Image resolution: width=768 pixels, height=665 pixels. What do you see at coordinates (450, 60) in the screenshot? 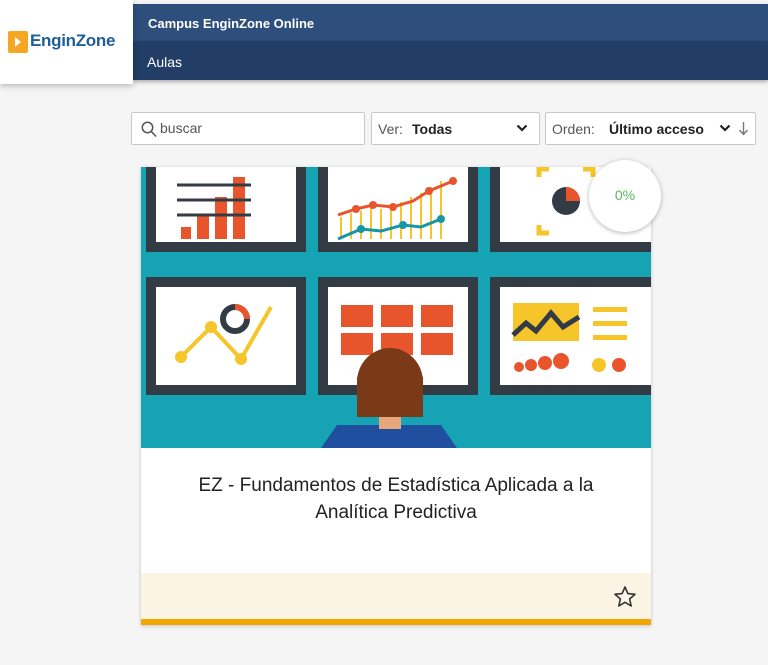
I see `nav-bar: Aulas` at bounding box center [450, 60].